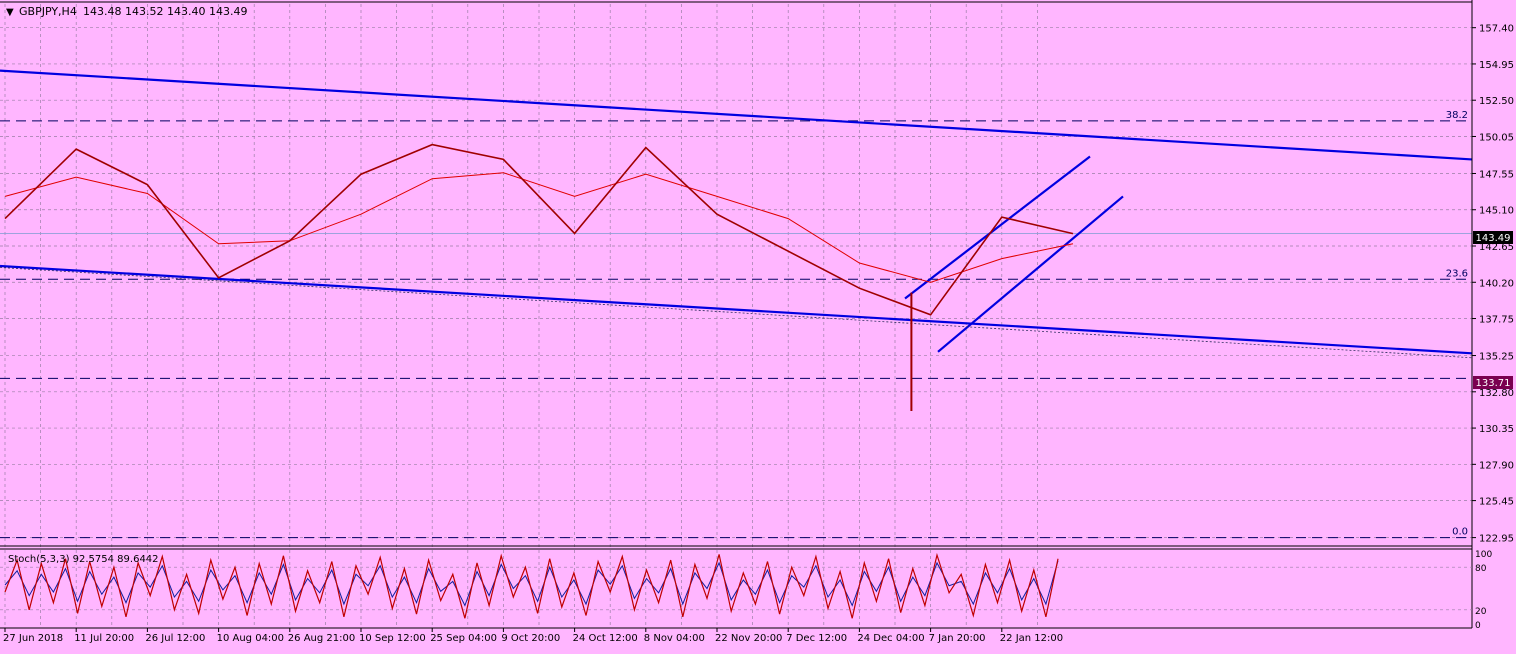 This screenshot has height=654, width=1516. What do you see at coordinates (530, 638) in the screenshot?
I see `x-tick-label: 9 Oct 20:00` at bounding box center [530, 638].